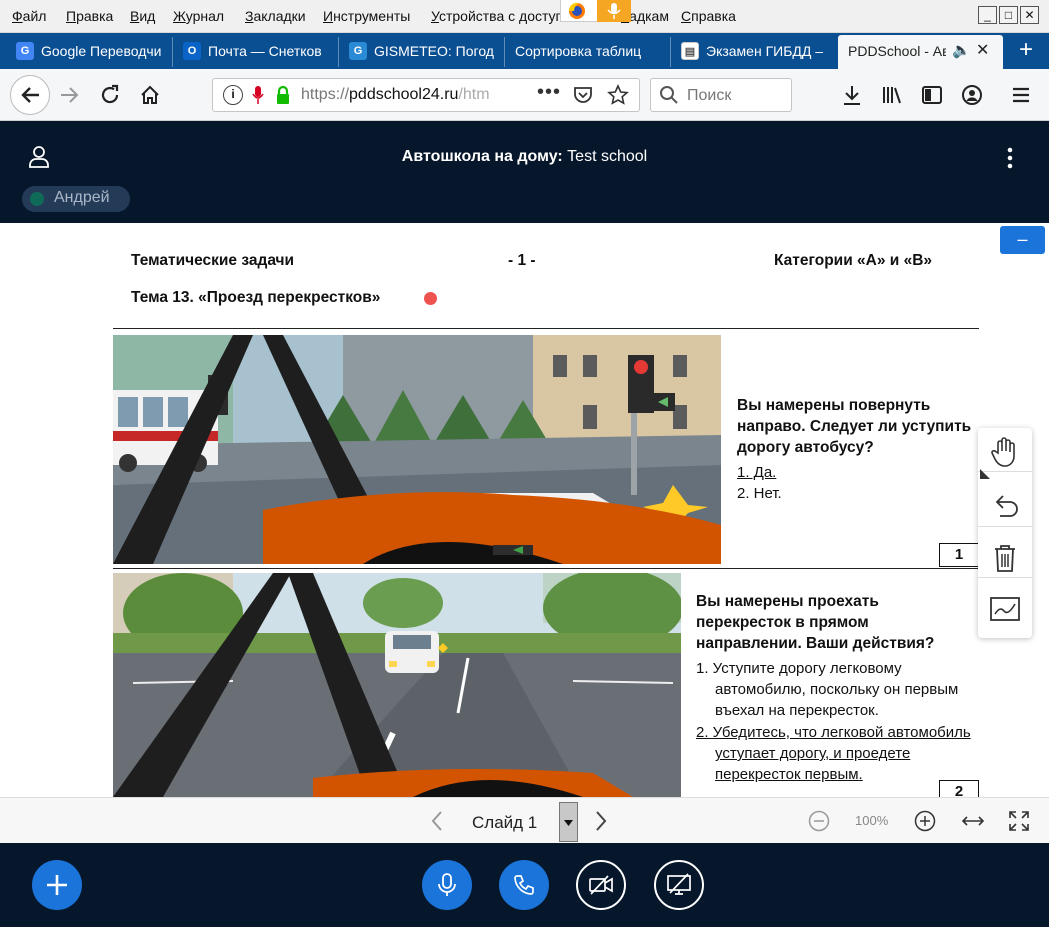  I want to click on url-bar: i https://pddschool24.ru/htm •••, so click(426, 95).